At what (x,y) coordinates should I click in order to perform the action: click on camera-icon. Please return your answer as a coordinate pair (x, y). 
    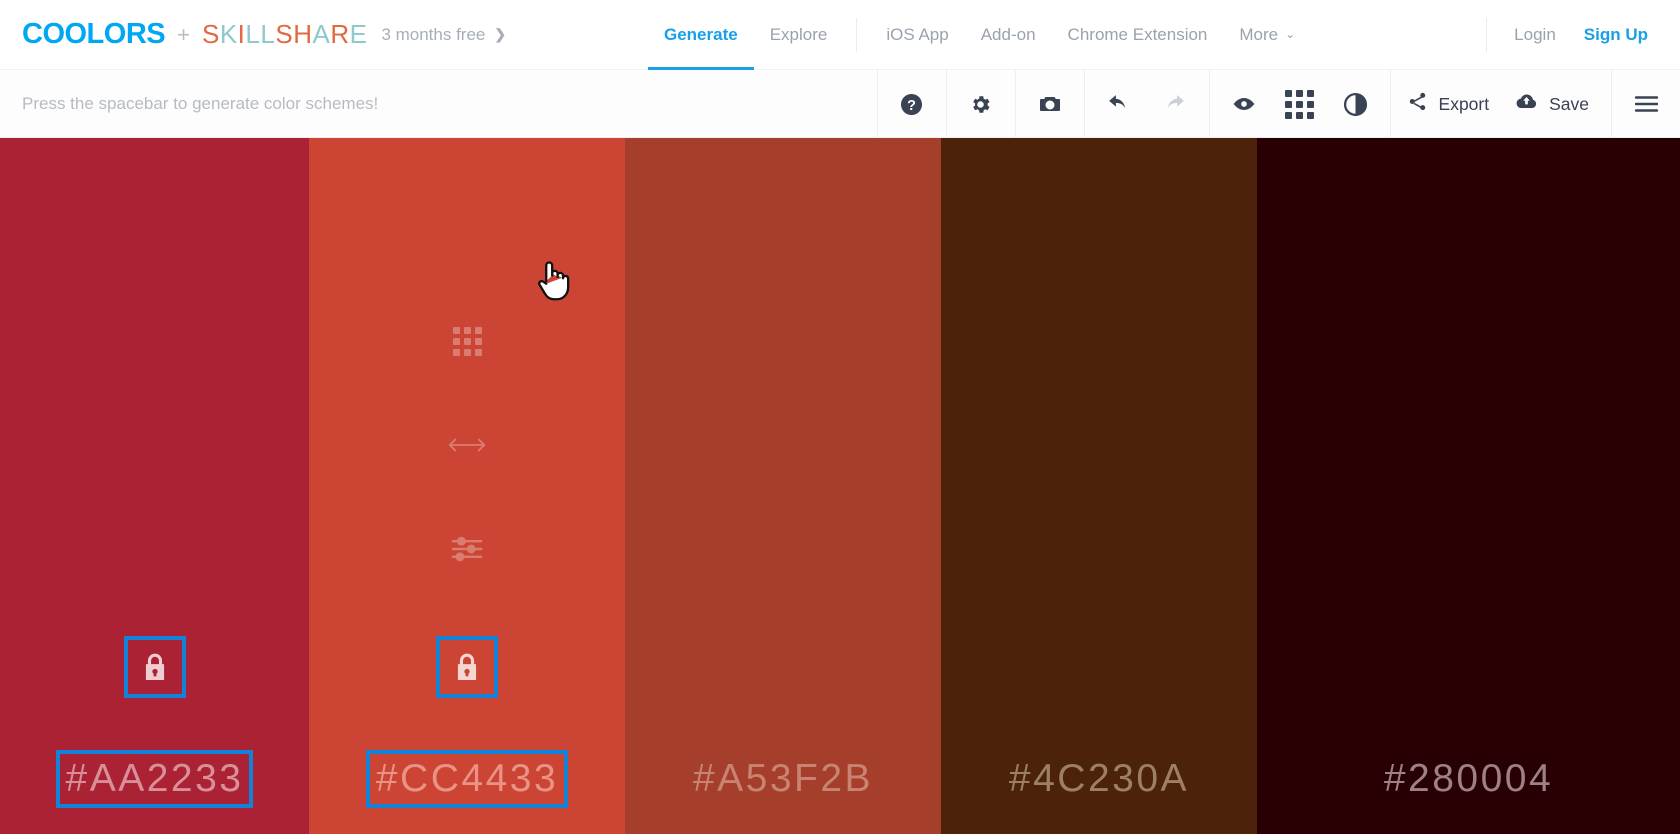
    Looking at the image, I should click on (1050, 104).